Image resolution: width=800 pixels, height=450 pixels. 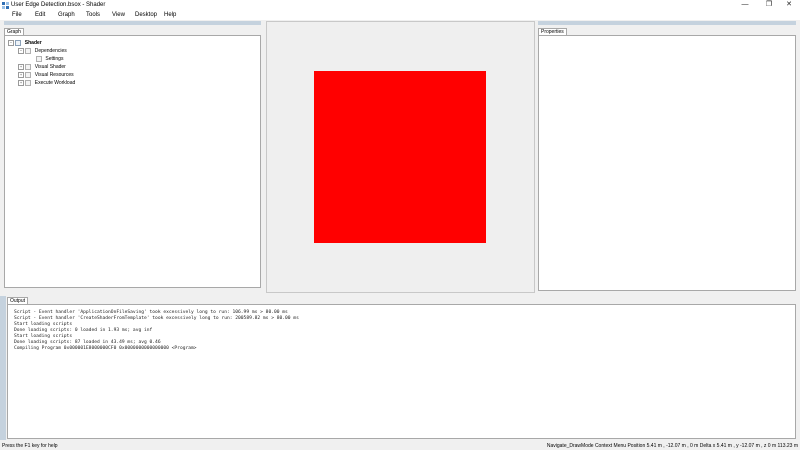 What do you see at coordinates (17, 15) in the screenshot?
I see `menu-file: File` at bounding box center [17, 15].